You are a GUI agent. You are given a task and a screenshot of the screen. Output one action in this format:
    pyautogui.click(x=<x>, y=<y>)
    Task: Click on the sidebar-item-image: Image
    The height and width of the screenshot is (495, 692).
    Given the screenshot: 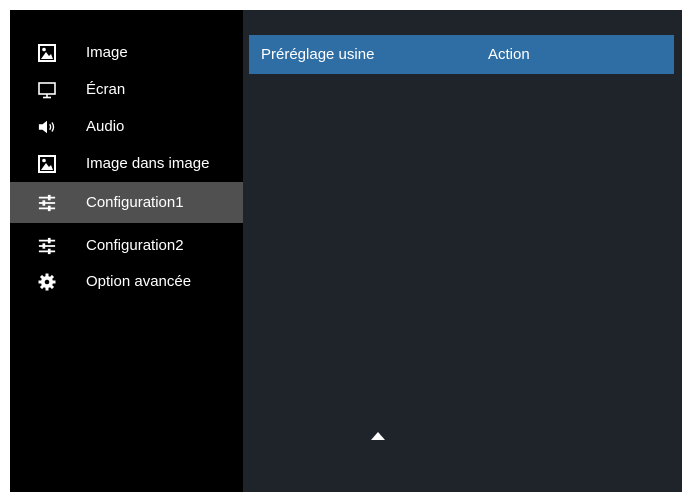 What is the action you would take?
    pyautogui.click(x=126, y=53)
    